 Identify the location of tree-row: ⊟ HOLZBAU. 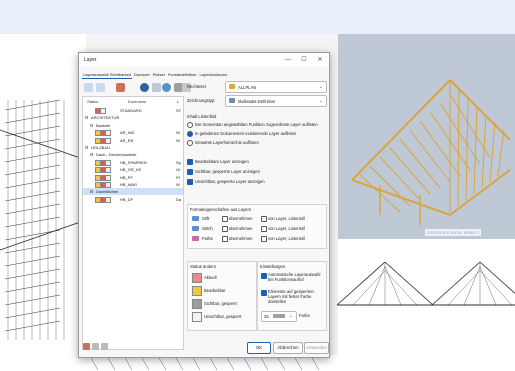
(133, 147).